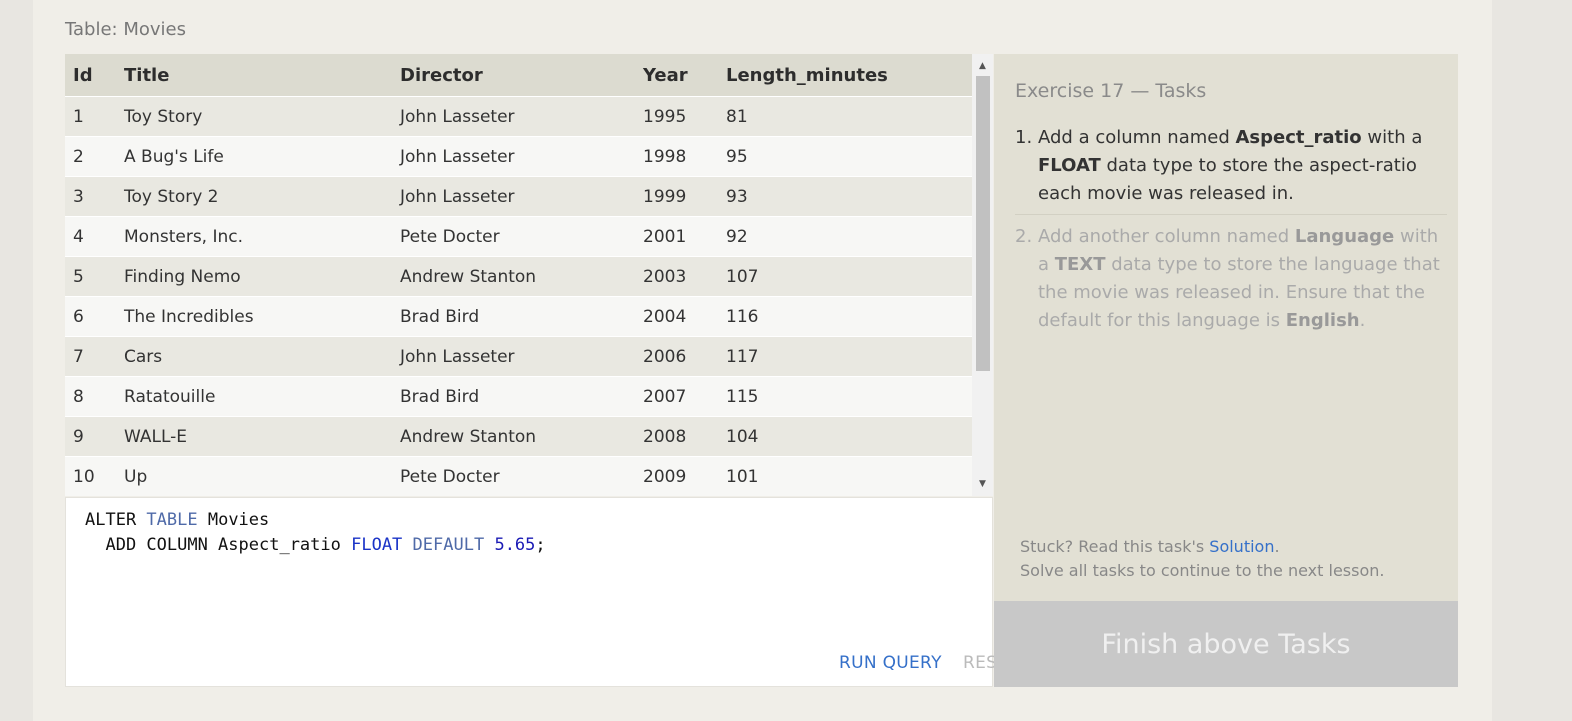  I want to click on scroll-thumb, so click(983, 223).